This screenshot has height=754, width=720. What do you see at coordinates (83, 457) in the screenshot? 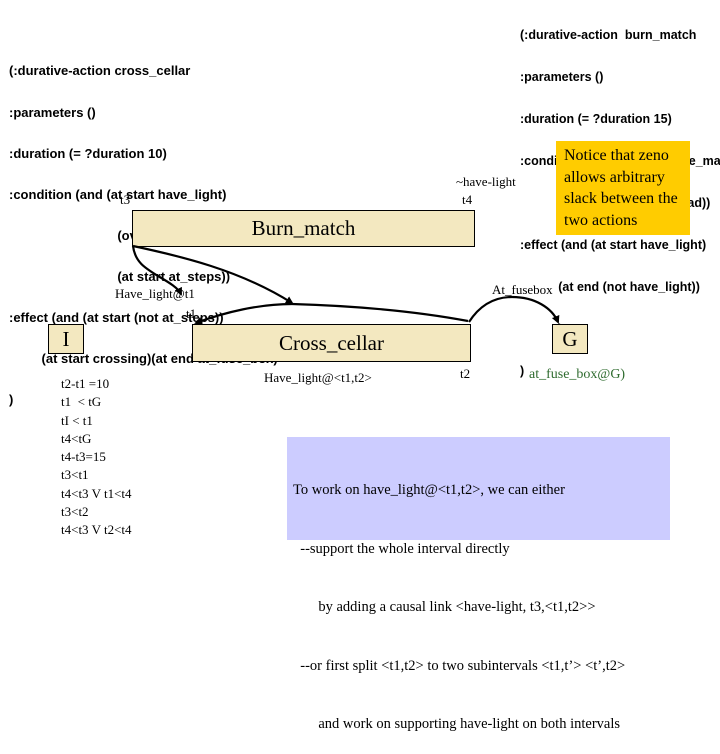
I see `constraint: t4-t3=15` at bounding box center [83, 457].